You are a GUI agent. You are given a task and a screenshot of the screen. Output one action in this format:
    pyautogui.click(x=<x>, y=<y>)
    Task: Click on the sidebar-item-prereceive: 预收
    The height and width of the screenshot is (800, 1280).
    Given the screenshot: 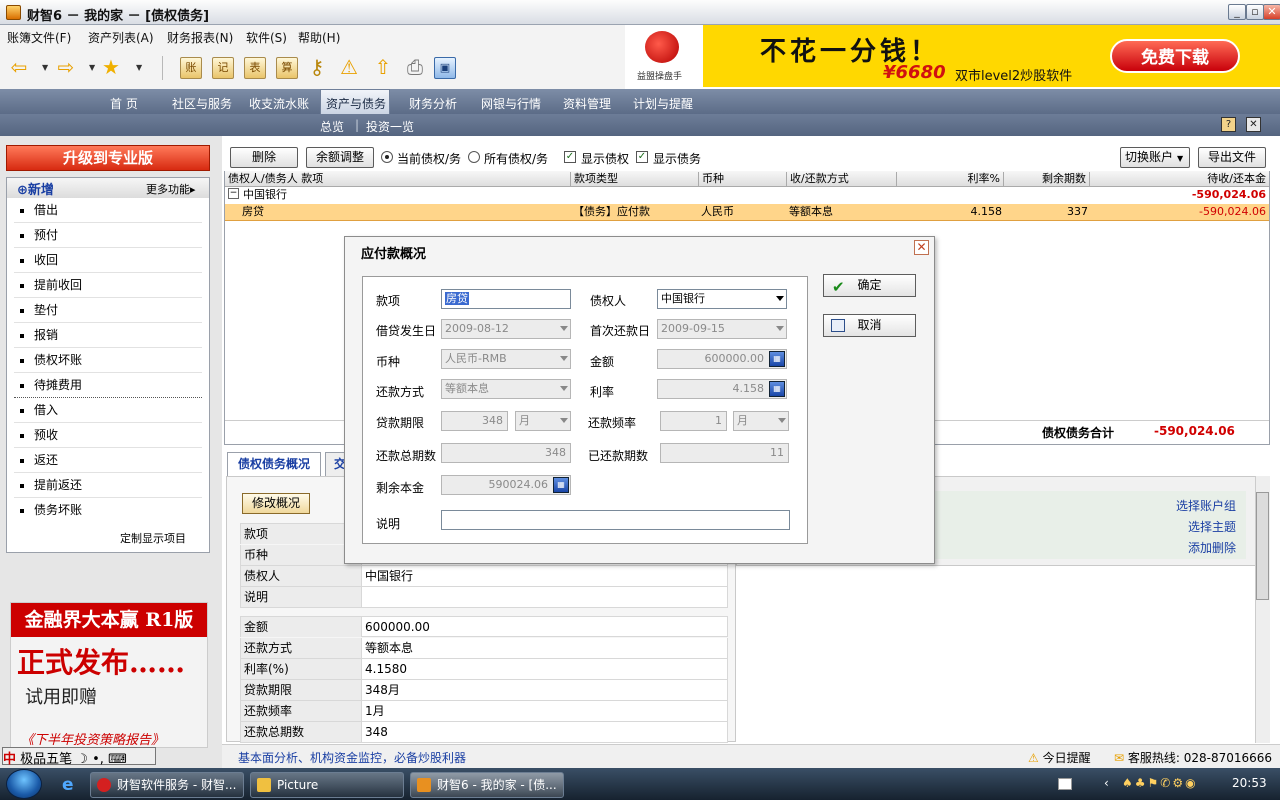 What is the action you would take?
    pyautogui.click(x=108, y=435)
    